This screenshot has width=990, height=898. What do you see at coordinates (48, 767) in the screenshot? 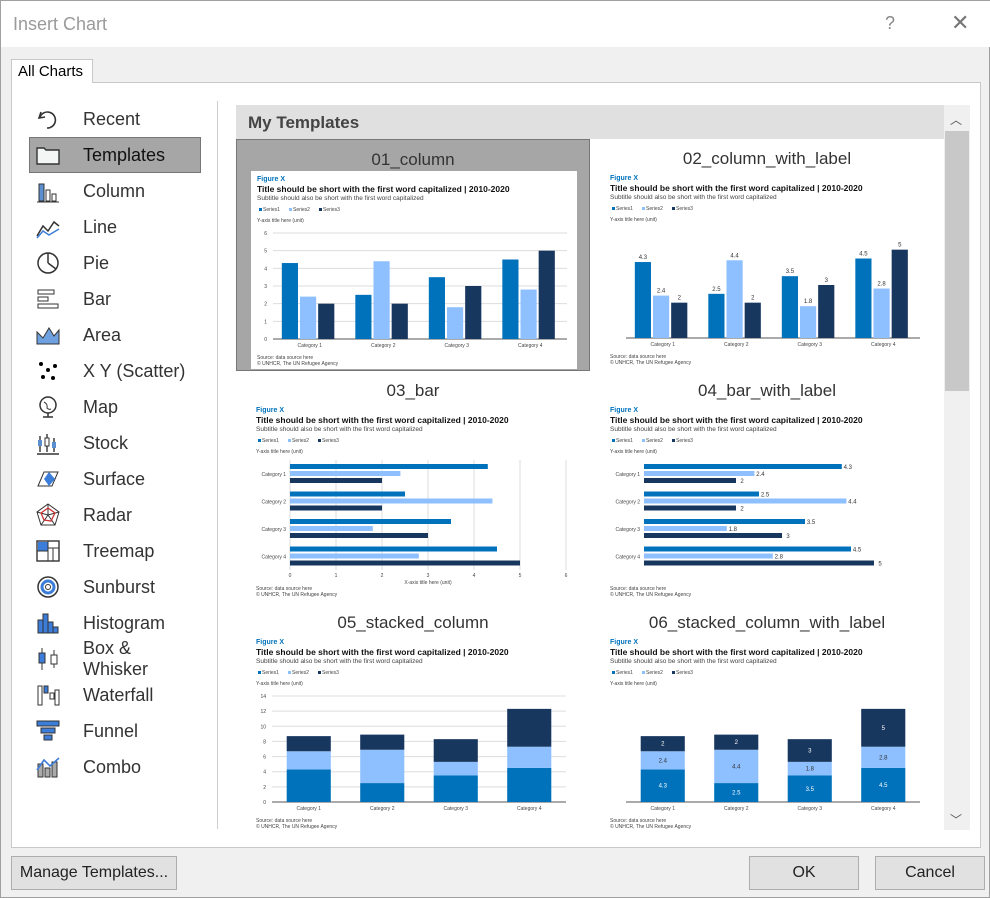
I see `combo-chart-icon` at bounding box center [48, 767].